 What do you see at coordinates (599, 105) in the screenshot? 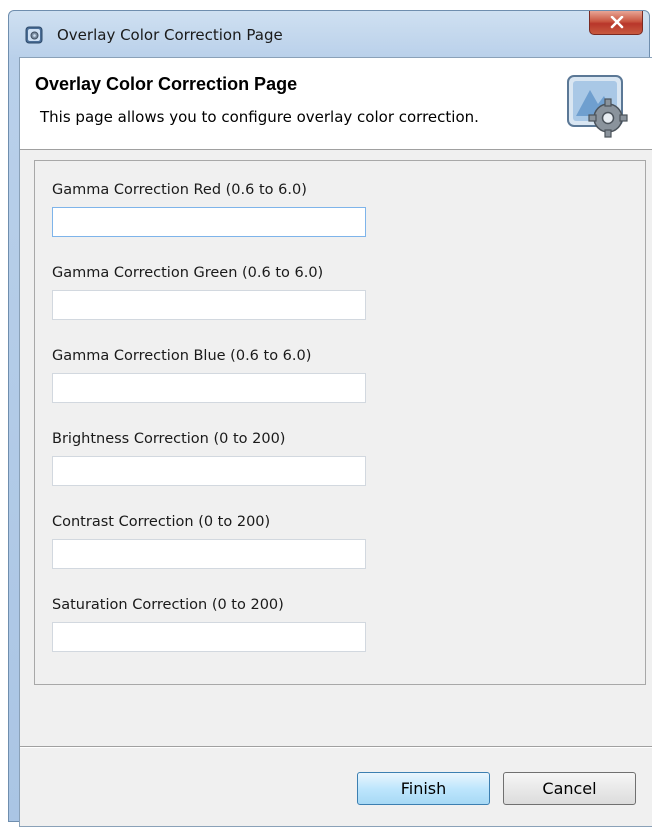
I see `gear-settings-icon` at bounding box center [599, 105].